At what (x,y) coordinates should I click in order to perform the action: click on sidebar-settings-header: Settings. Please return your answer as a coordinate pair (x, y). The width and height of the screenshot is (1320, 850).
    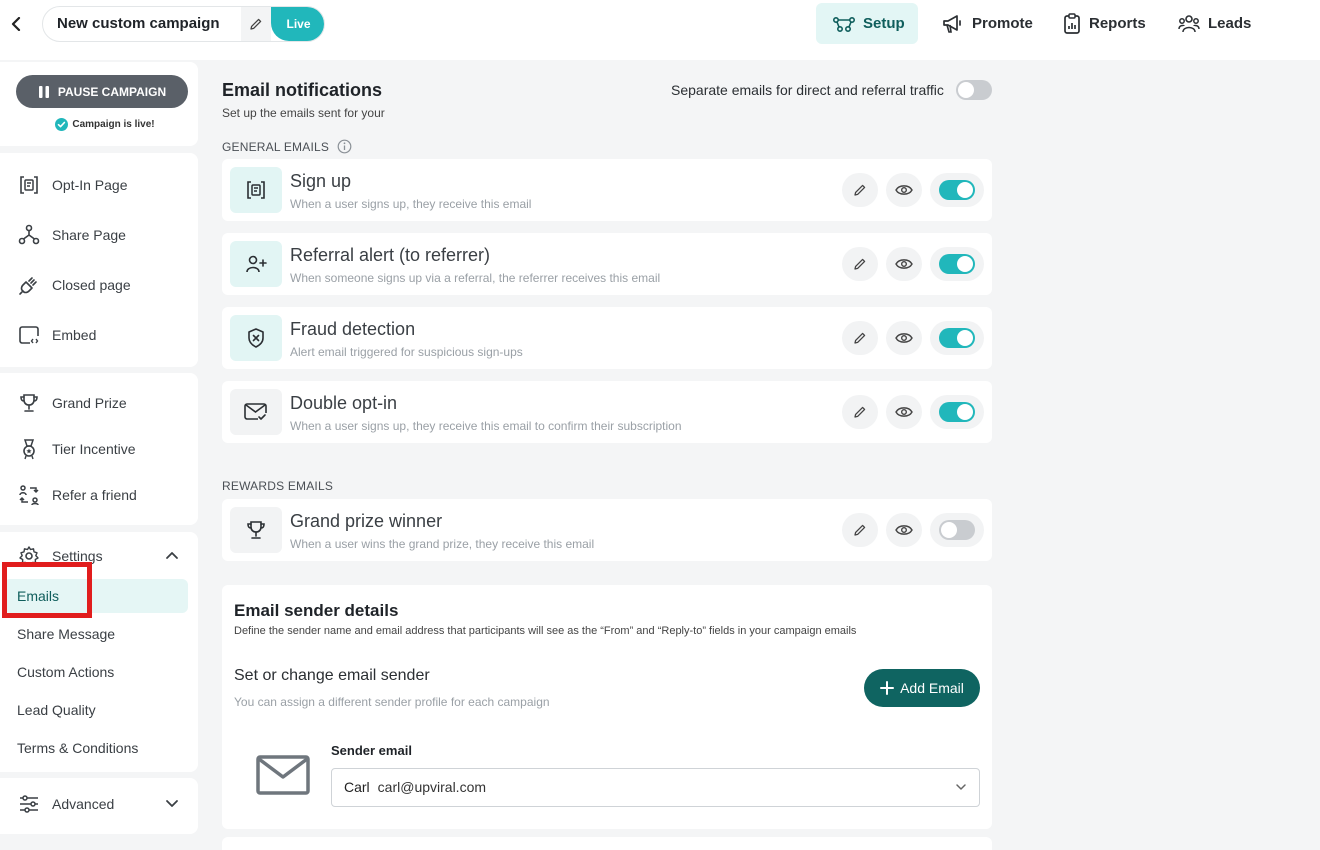
    Looking at the image, I should click on (60, 556).